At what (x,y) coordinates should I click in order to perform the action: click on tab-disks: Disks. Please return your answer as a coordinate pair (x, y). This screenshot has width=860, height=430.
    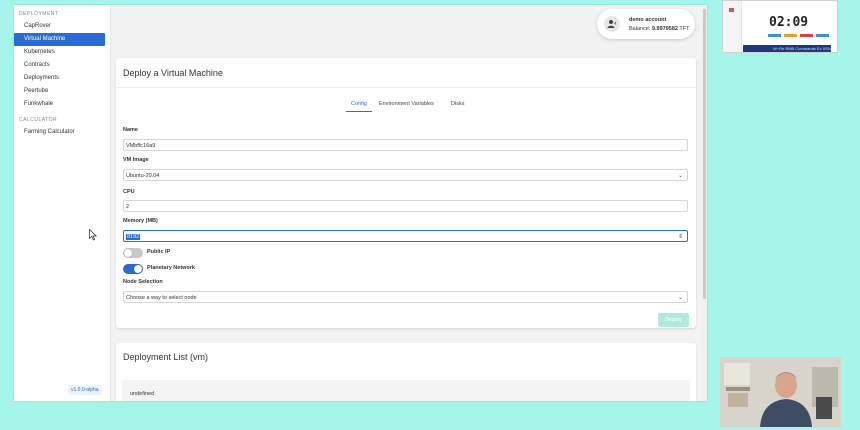
    Looking at the image, I should click on (457, 104).